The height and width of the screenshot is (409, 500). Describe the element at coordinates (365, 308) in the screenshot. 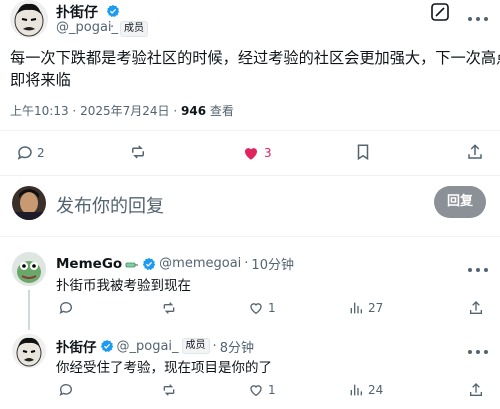

I see `reply-views-action: 27` at that location.